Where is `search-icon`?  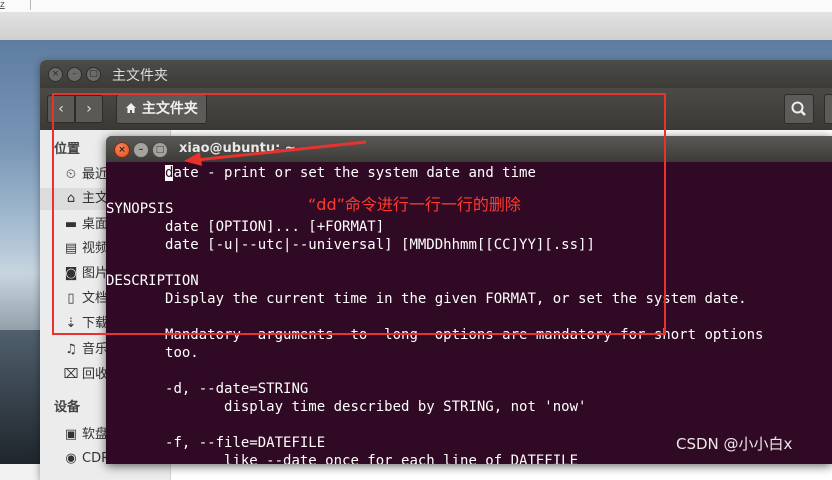 search-icon is located at coordinates (798, 108).